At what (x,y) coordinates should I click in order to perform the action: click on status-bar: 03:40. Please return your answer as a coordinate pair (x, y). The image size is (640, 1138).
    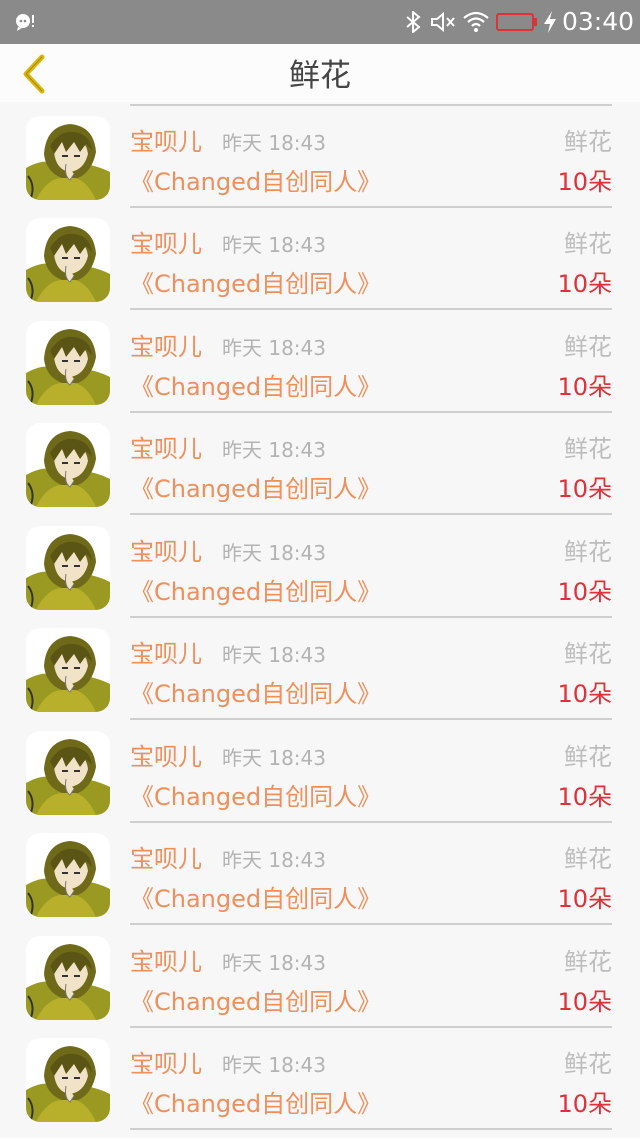
    Looking at the image, I should click on (320, 22).